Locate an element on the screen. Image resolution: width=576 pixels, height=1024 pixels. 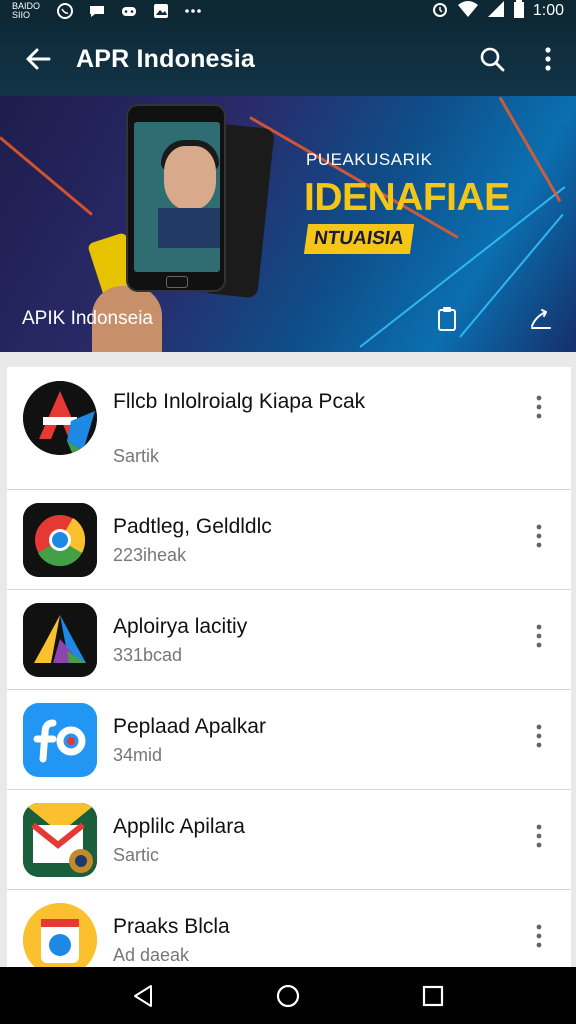
list-item: Fllcb Inlolroialg Kiapa Pcak Sartik is located at coordinates (289, 428).